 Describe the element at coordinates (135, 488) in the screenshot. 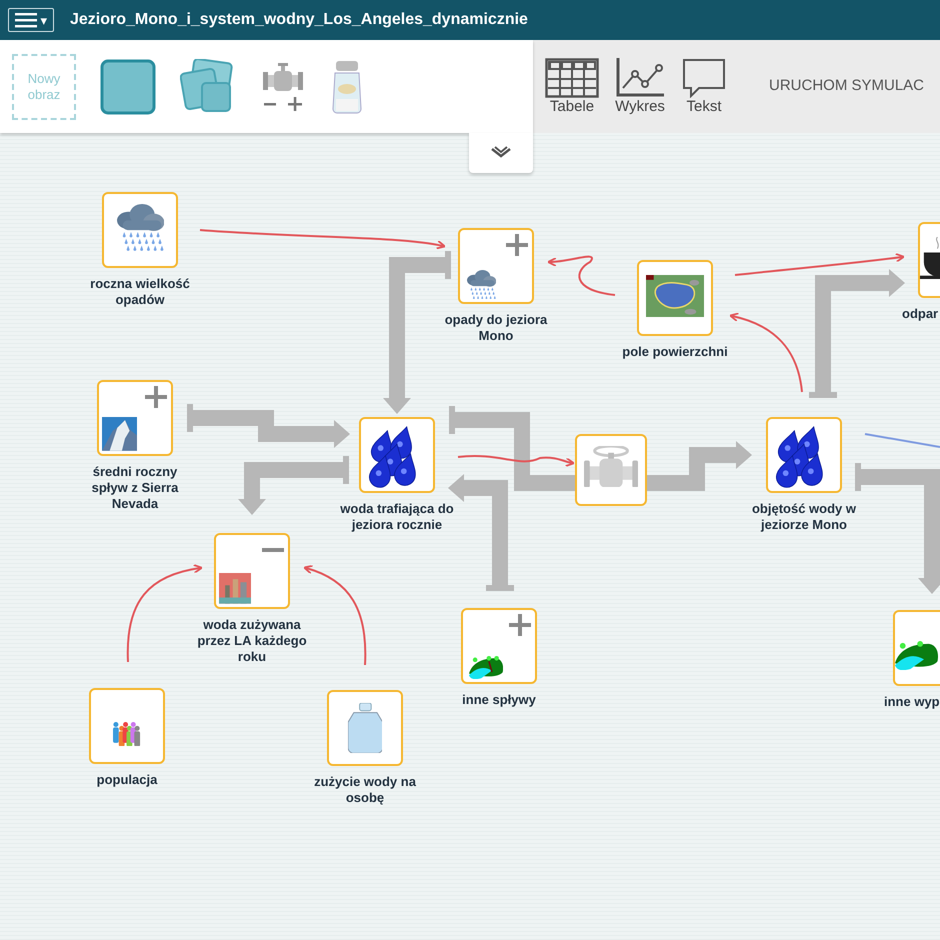

I see `node-label: średni roczny spływ z Sierra Nevada` at that location.